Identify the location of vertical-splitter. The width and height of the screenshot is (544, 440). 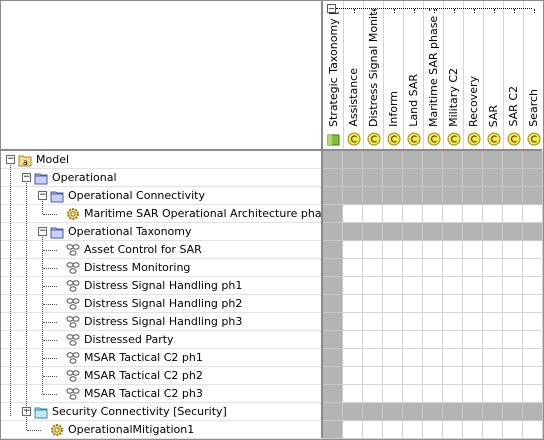
(322, 219).